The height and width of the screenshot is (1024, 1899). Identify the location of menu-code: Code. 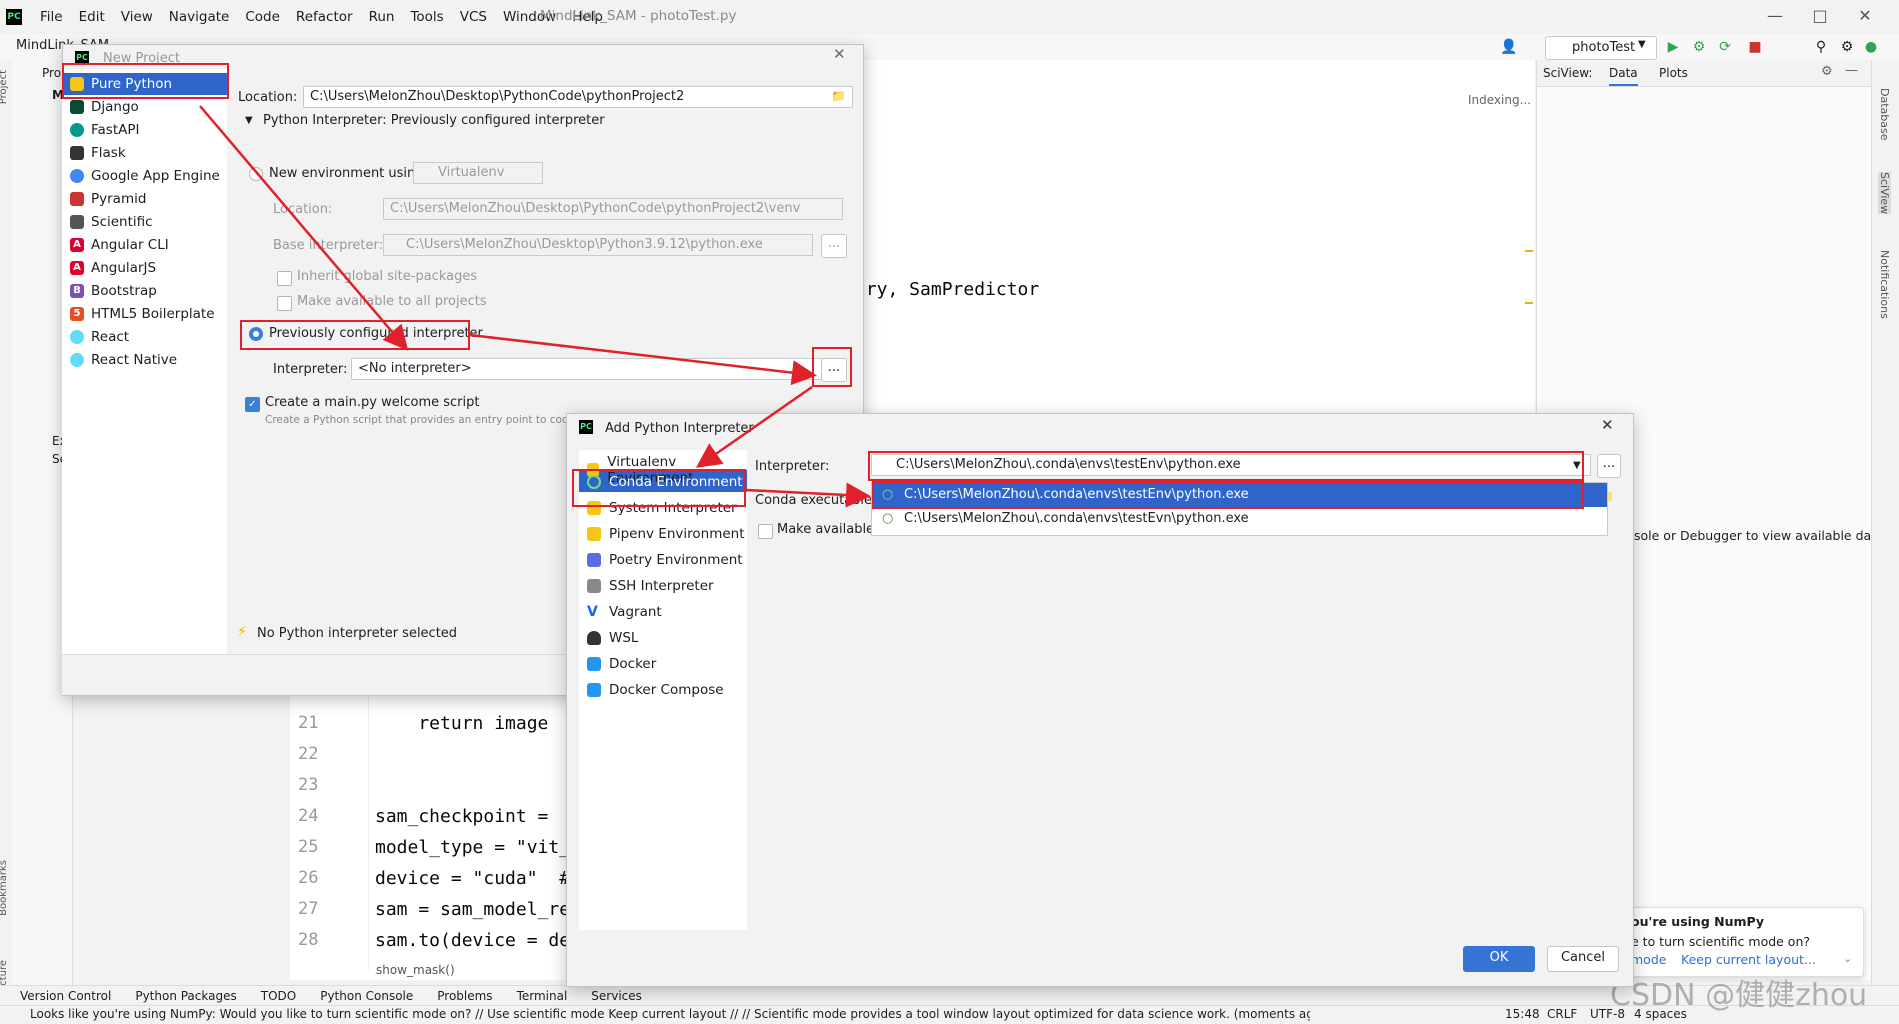
(262, 17).